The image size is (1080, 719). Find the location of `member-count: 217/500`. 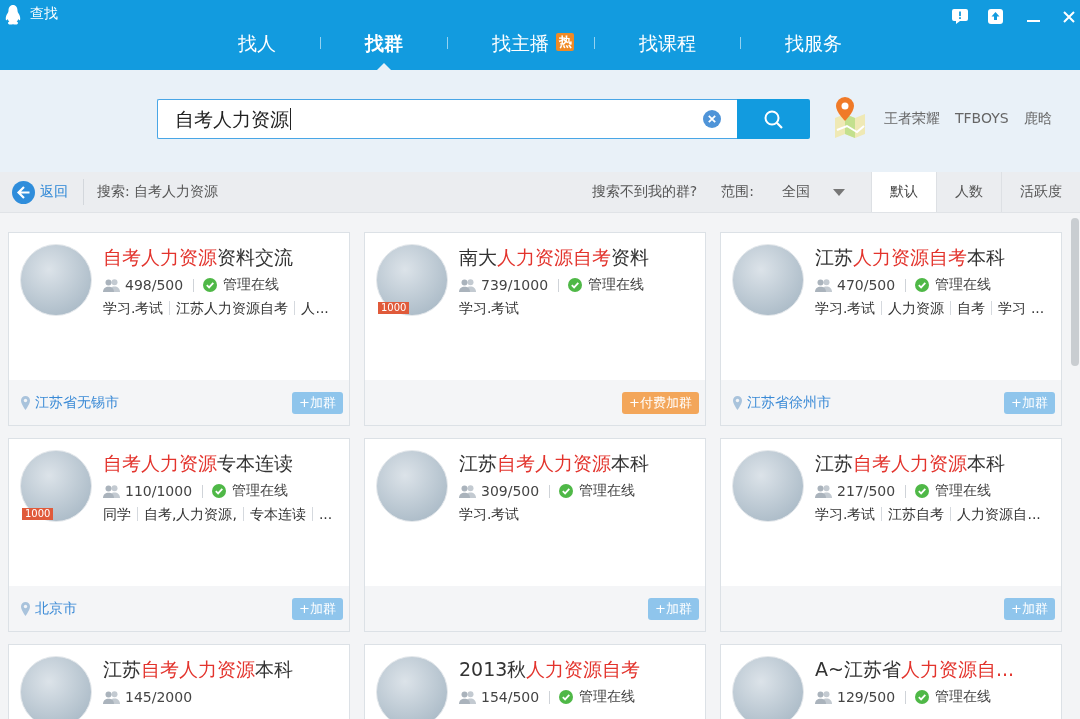

member-count: 217/500 is located at coordinates (866, 491).